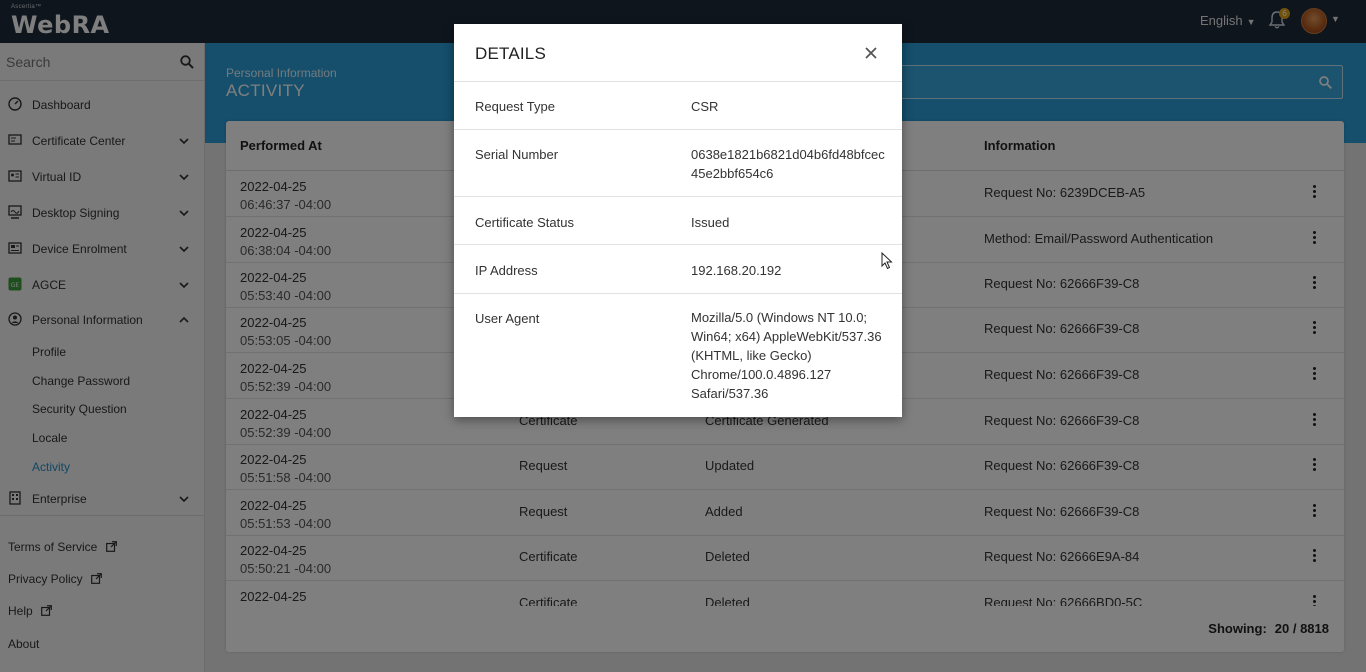  What do you see at coordinates (710, 222) in the screenshot?
I see `detail-value-certificate-status: Issued` at bounding box center [710, 222].